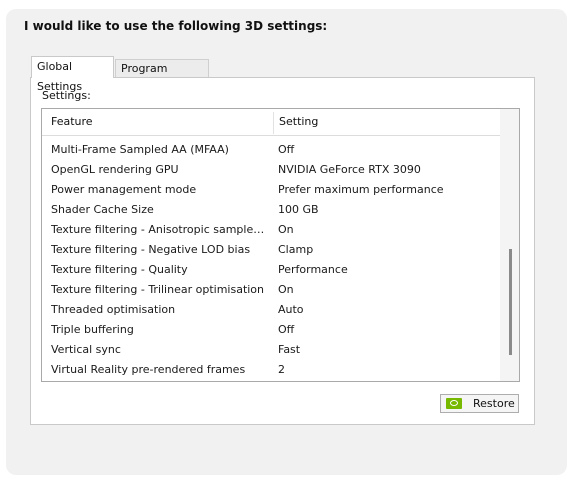 The image size is (567, 489). I want to click on restore-button: Restore, so click(479, 403).